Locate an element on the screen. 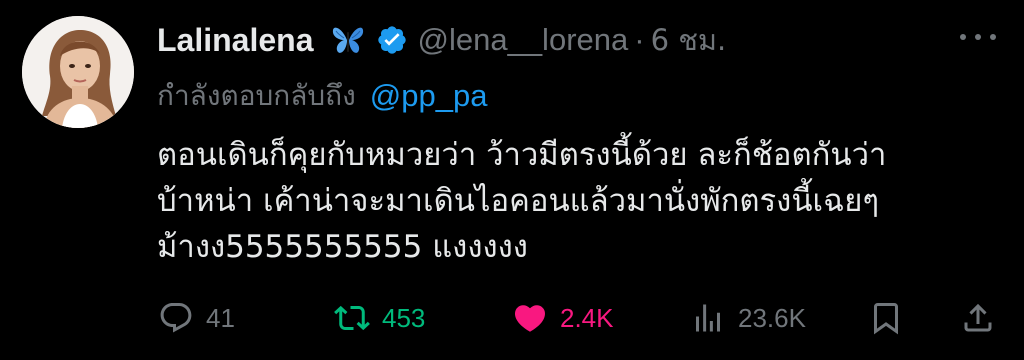 Image resolution: width=1024 pixels, height=360 pixels. share-icon is located at coordinates (978, 317).